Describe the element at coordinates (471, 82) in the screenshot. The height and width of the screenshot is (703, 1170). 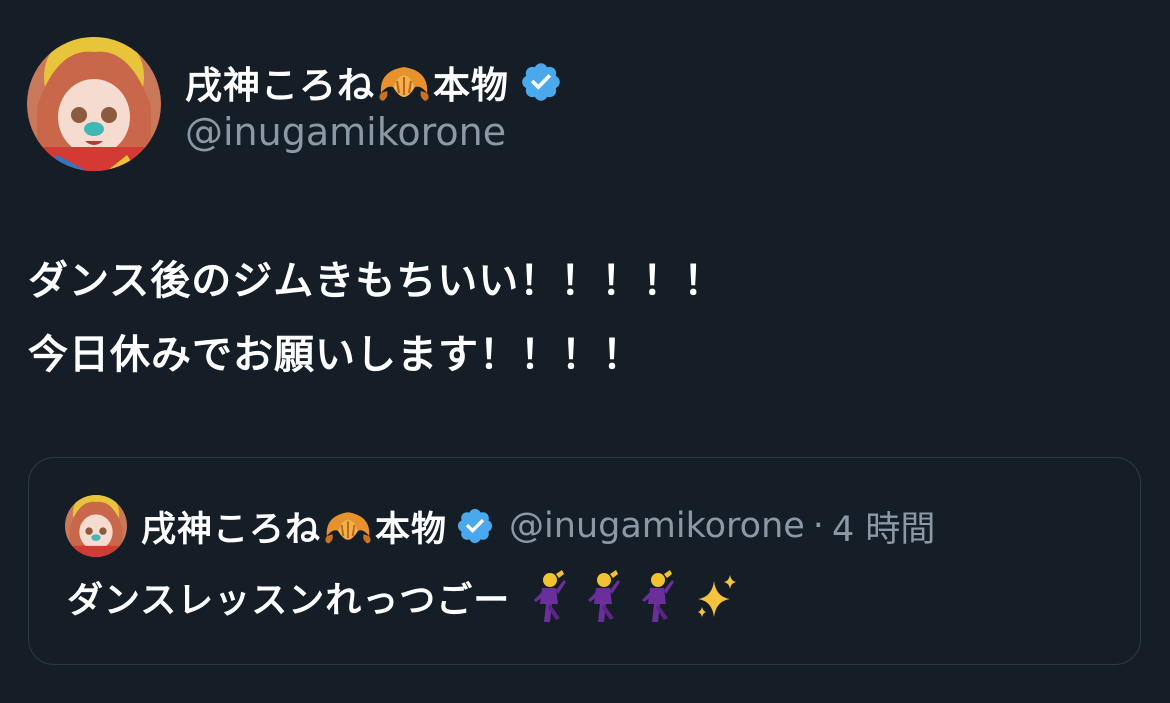
I see `display-name-suffix: 本物` at that location.